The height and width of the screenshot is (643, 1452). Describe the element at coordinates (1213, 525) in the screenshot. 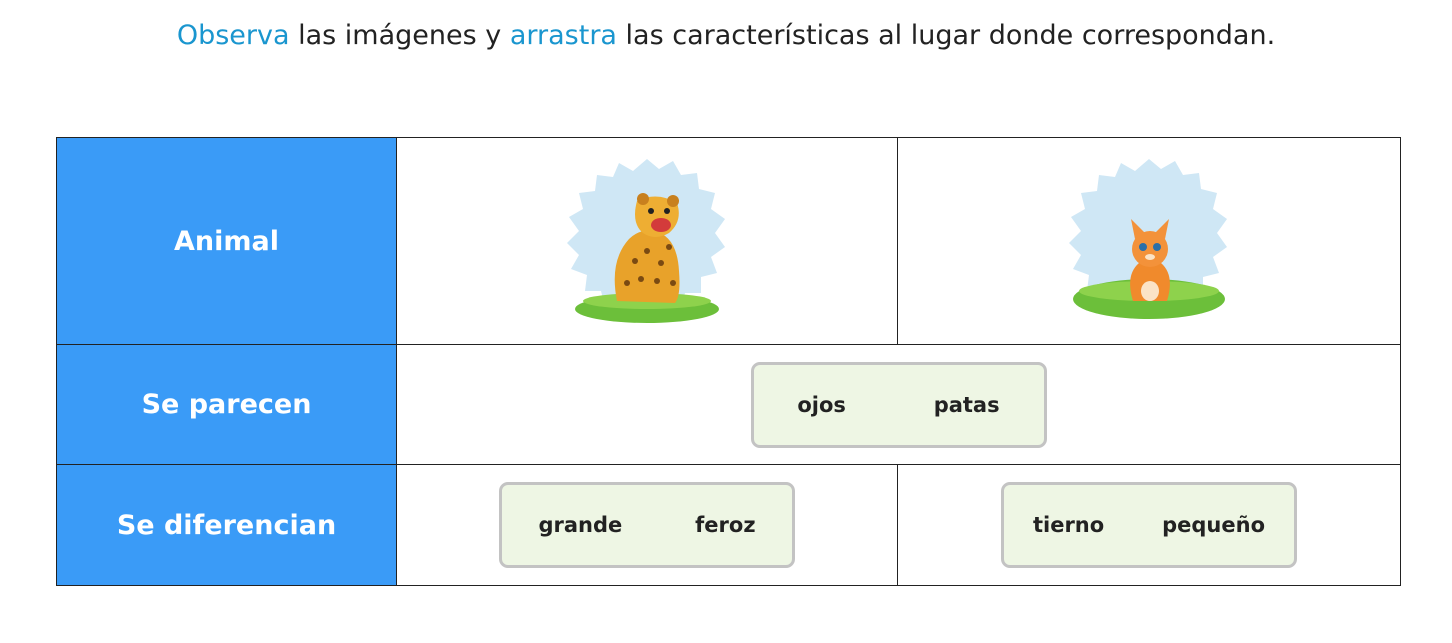

I see `chip-pequeno: pequeño` at that location.